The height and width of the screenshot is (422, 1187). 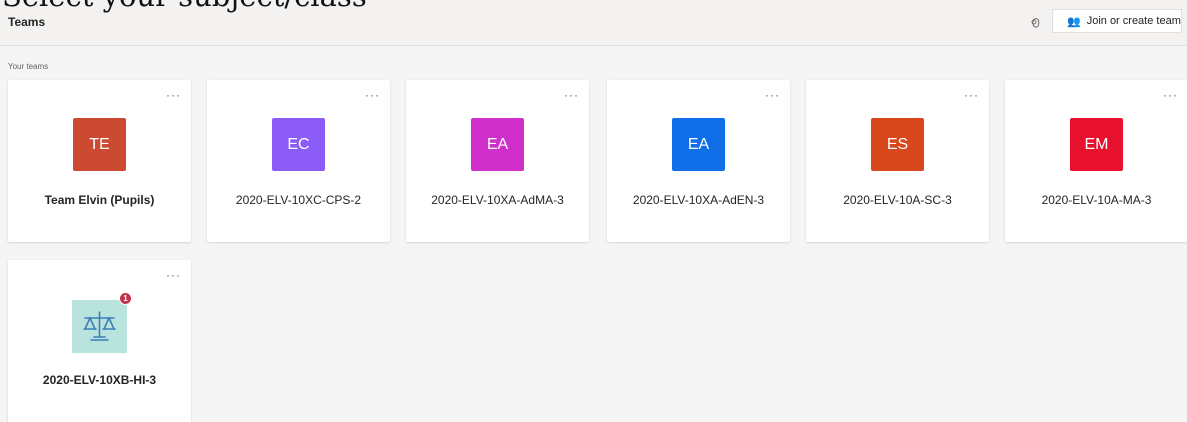 I want to click on team-card: ··· ES 2020-ELV-10A-SC-3, so click(x=897, y=161).